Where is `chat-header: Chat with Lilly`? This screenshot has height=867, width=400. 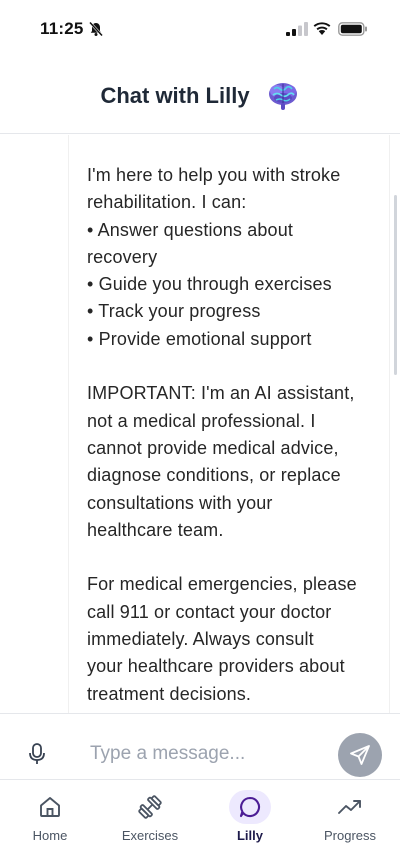
chat-header: Chat with Lilly is located at coordinates (200, 96).